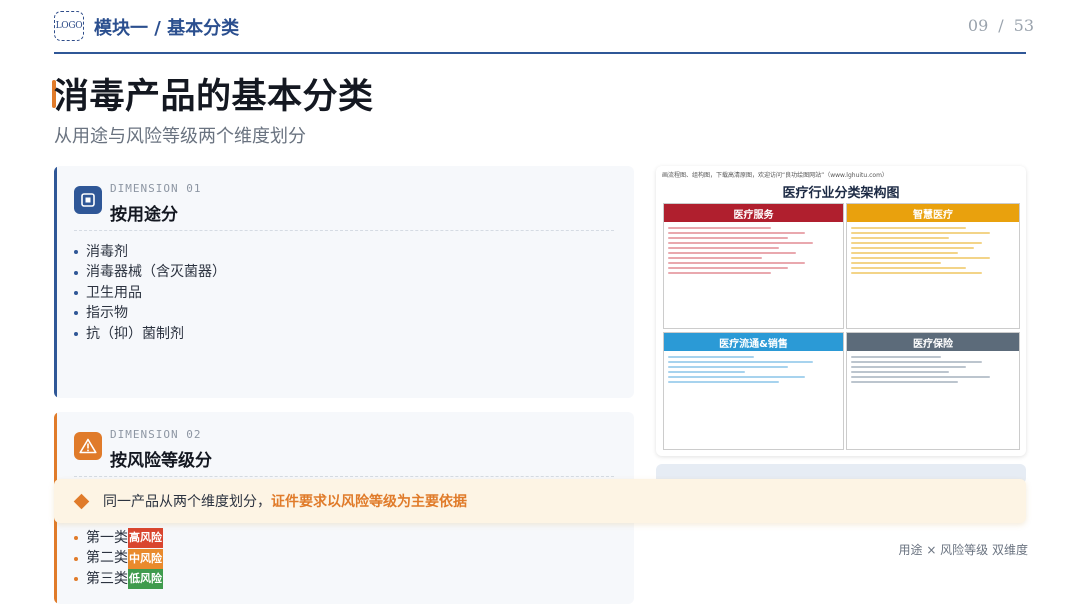  I want to click on list-item: 第一类 高风险, so click(118, 538).